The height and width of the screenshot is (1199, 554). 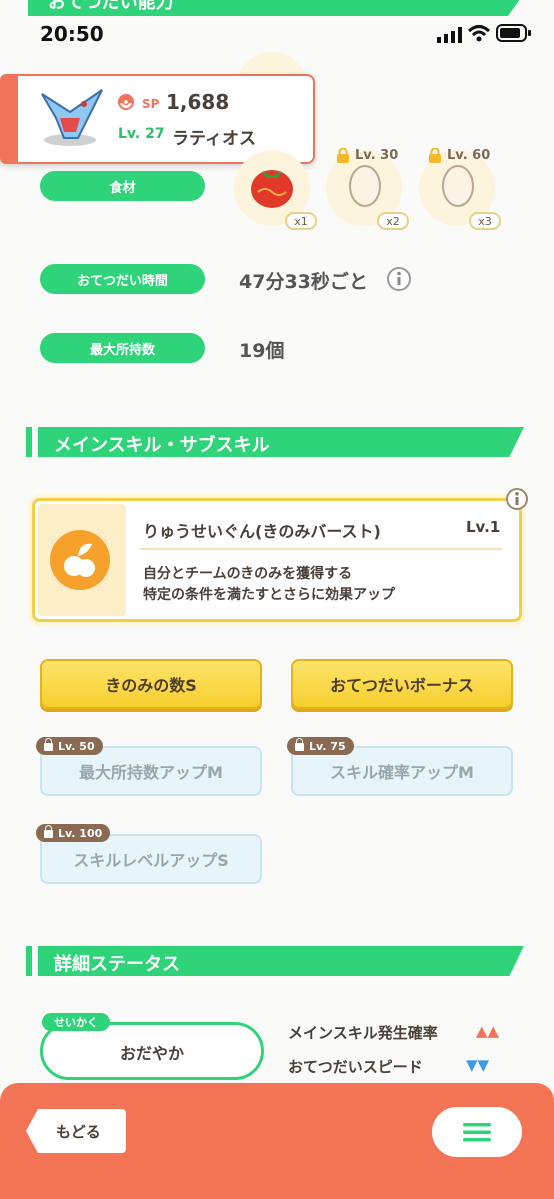 I want to click on back-button: もどる, so click(x=76, y=1131).